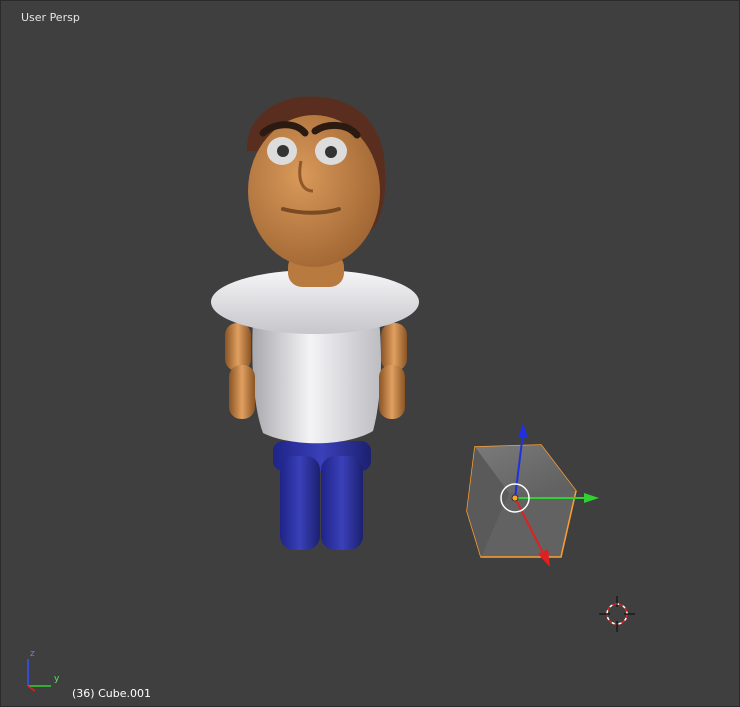 The height and width of the screenshot is (707, 740). What do you see at coordinates (111, 693) in the screenshot?
I see `active-object-status: (36) Cube.001` at bounding box center [111, 693].